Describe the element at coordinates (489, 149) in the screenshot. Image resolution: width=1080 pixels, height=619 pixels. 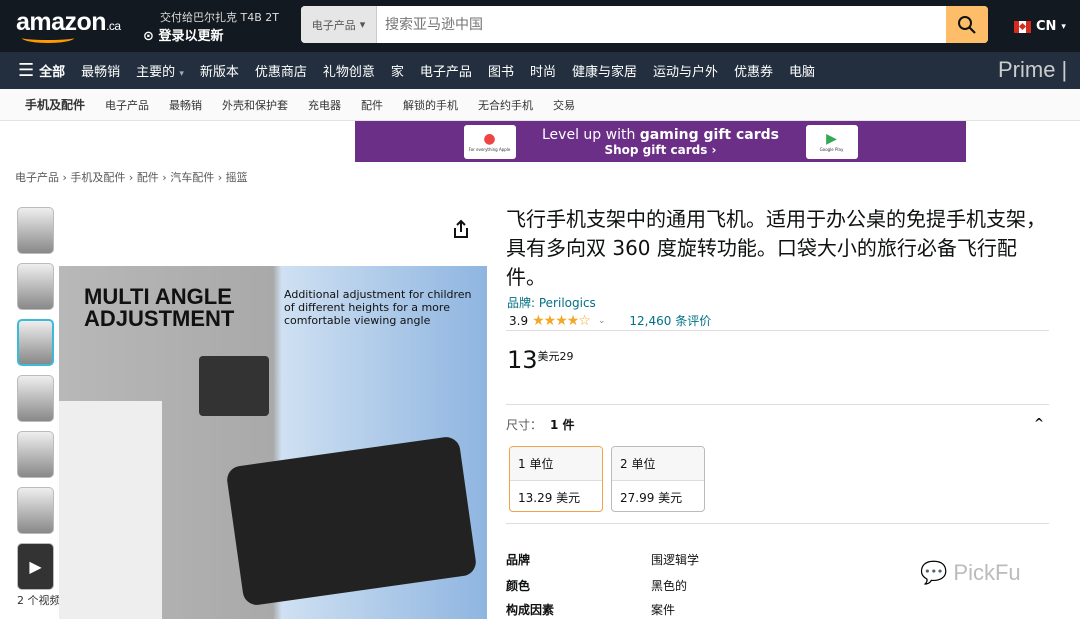
I see `apple-card-label: For everything Apple` at that location.